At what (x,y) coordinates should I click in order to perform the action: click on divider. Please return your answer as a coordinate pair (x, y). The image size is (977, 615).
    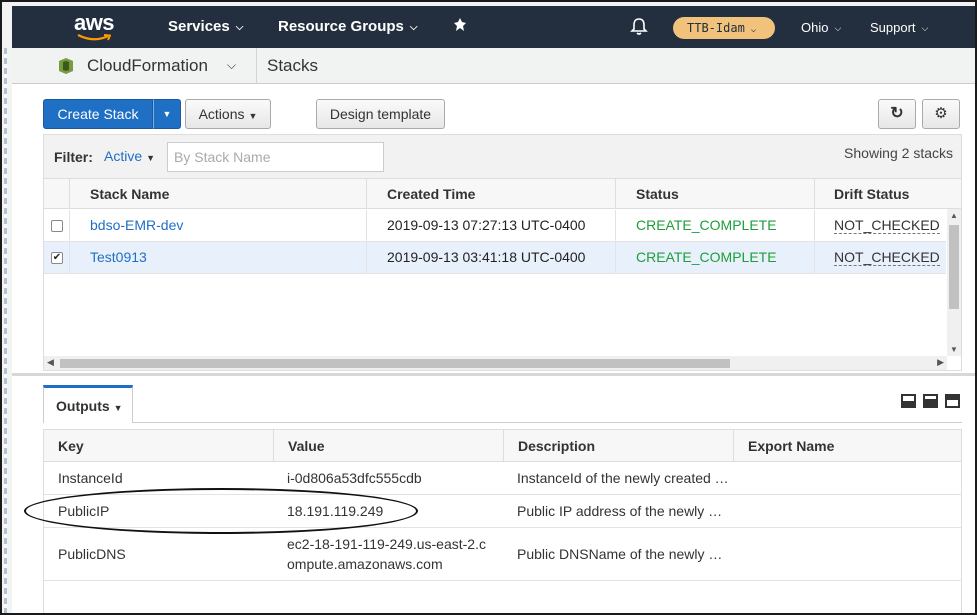
    Looking at the image, I should click on (256, 66).